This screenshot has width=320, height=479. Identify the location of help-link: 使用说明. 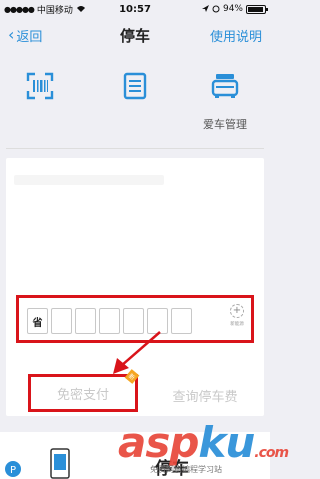
(236, 35).